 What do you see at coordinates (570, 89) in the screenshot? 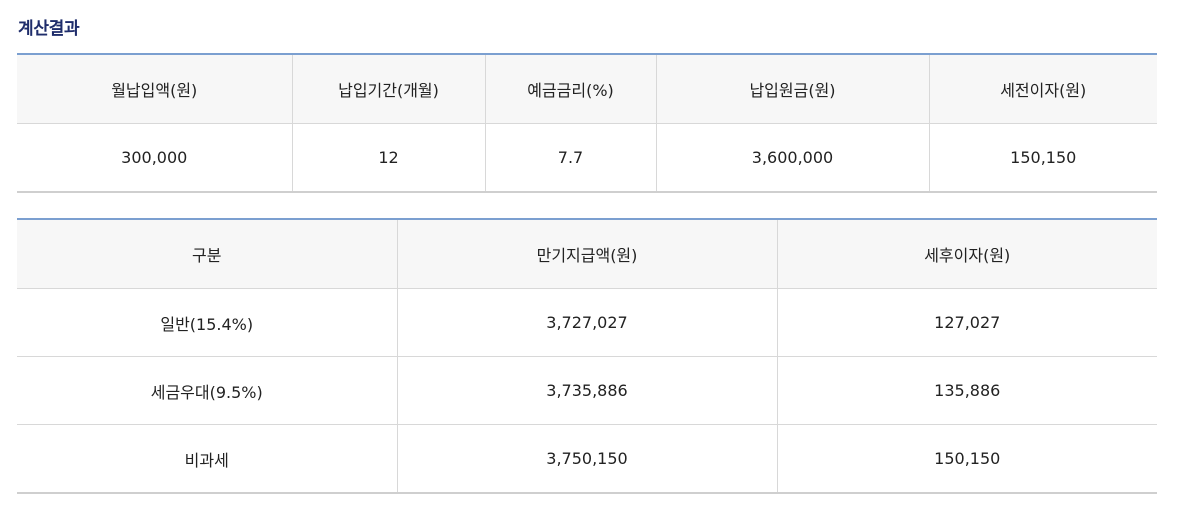
I see `header-interest-rate: 예금금리(%)` at bounding box center [570, 89].